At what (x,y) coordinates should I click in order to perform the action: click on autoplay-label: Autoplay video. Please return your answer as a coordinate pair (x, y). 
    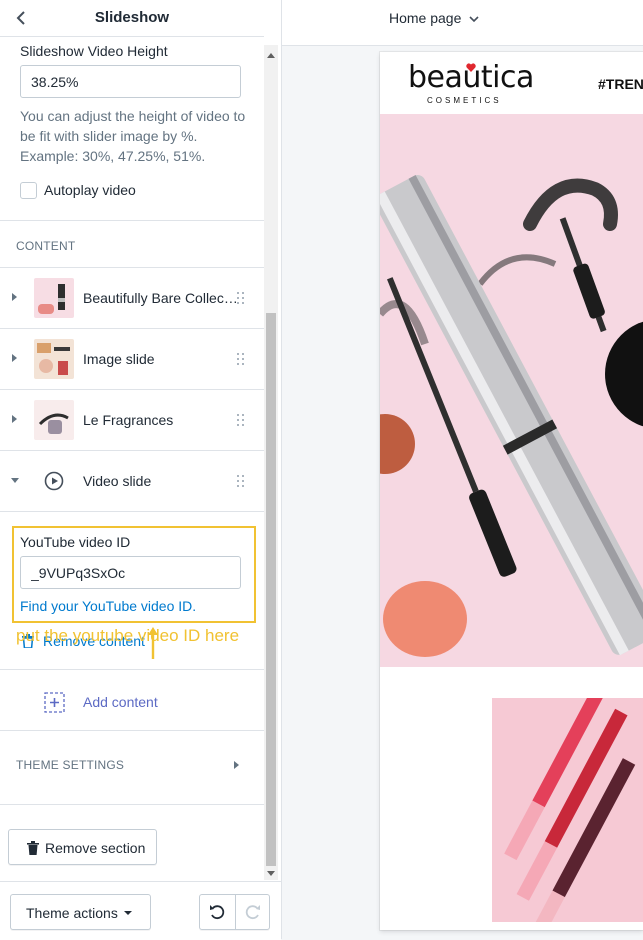
    Looking at the image, I should click on (90, 190).